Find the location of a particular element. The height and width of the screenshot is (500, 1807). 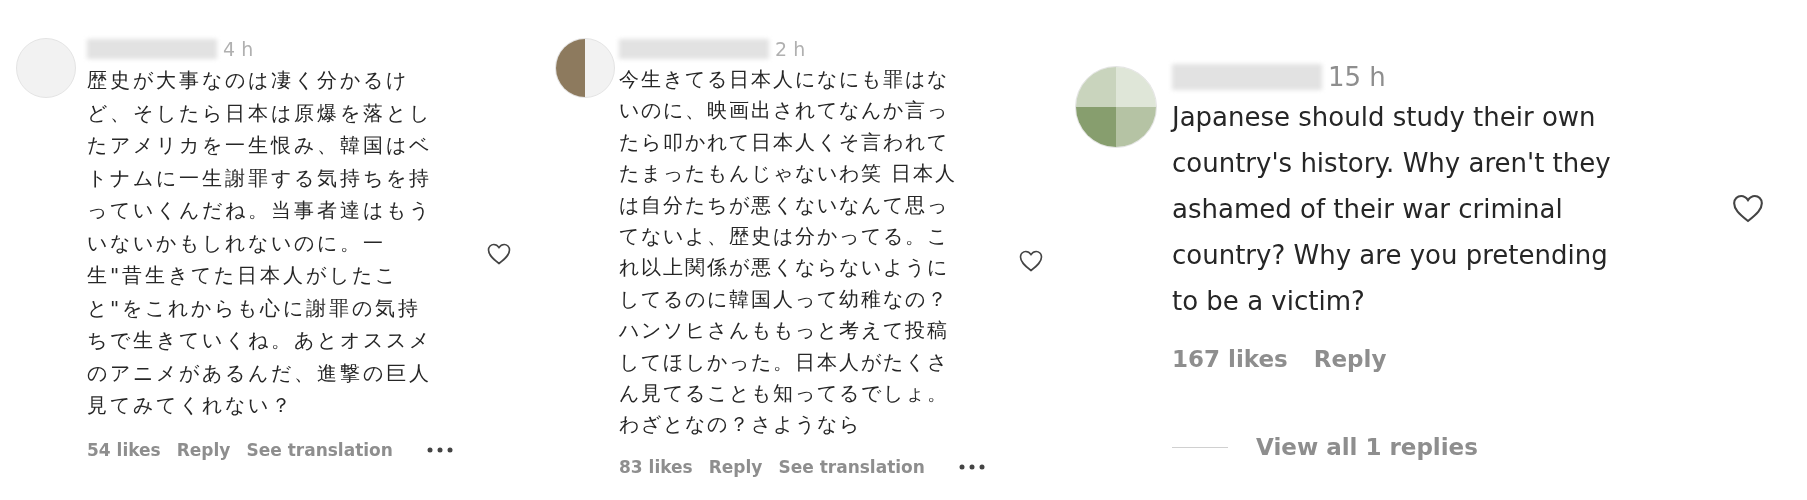

view-replies-button: View all 1 replies is located at coordinates (1367, 447).